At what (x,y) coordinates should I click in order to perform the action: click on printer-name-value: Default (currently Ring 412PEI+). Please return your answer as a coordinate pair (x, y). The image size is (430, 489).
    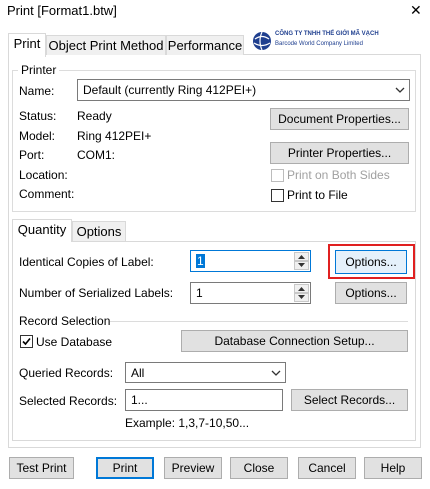
    Looking at the image, I should click on (170, 90).